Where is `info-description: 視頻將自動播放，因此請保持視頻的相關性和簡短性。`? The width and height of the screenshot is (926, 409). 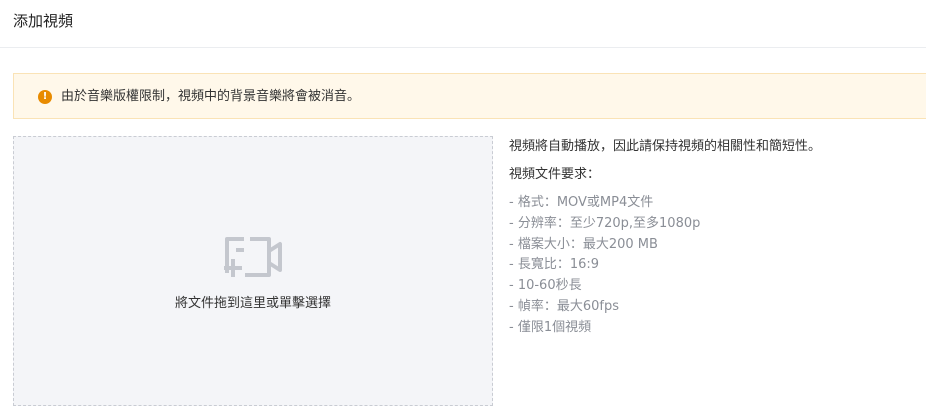
info-description: 視頻將自動播放，因此請保持視頻的相關性和簡短性。 is located at coordinates (665, 146).